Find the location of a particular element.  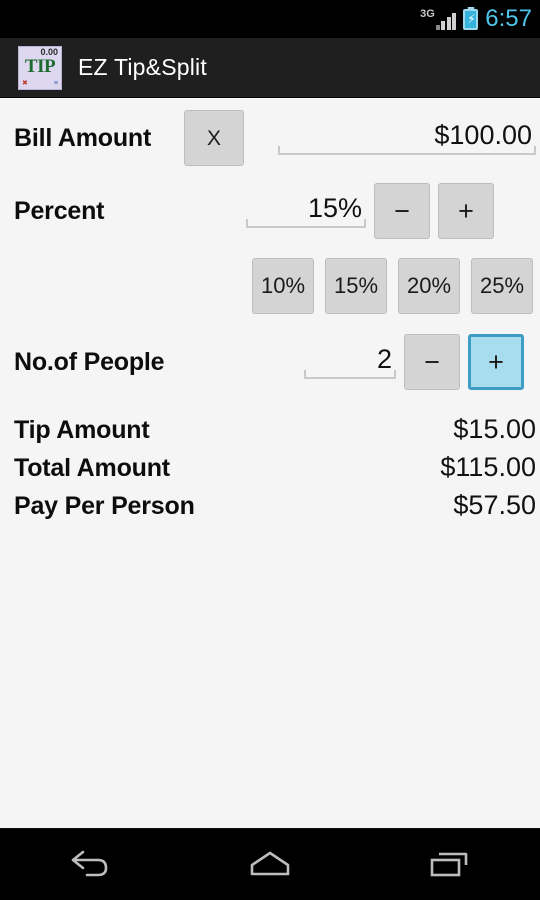

total-amount-row: Total Amount $115.00 is located at coordinates (275, 471).